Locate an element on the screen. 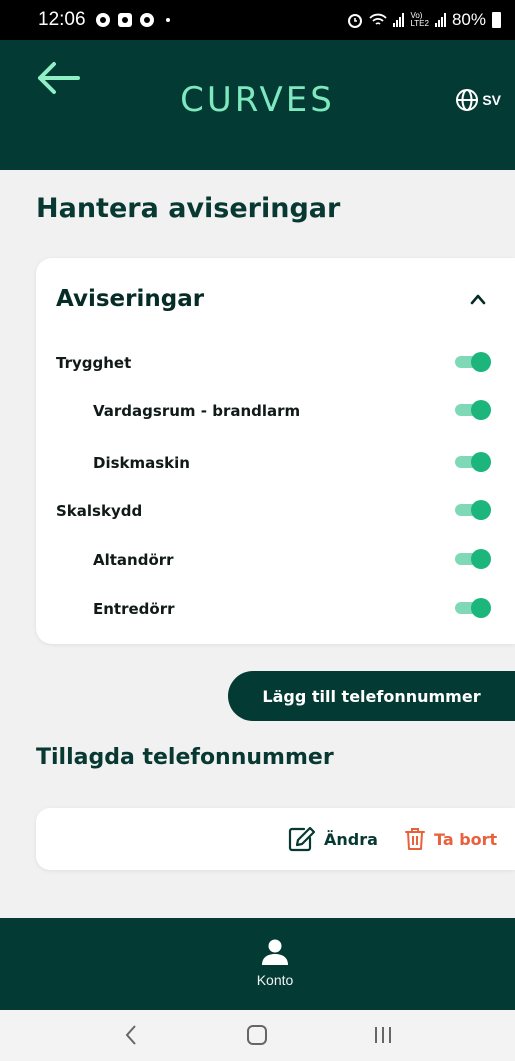 The height and width of the screenshot is (1061, 515). edit-button: Ändra is located at coordinates (333, 839).